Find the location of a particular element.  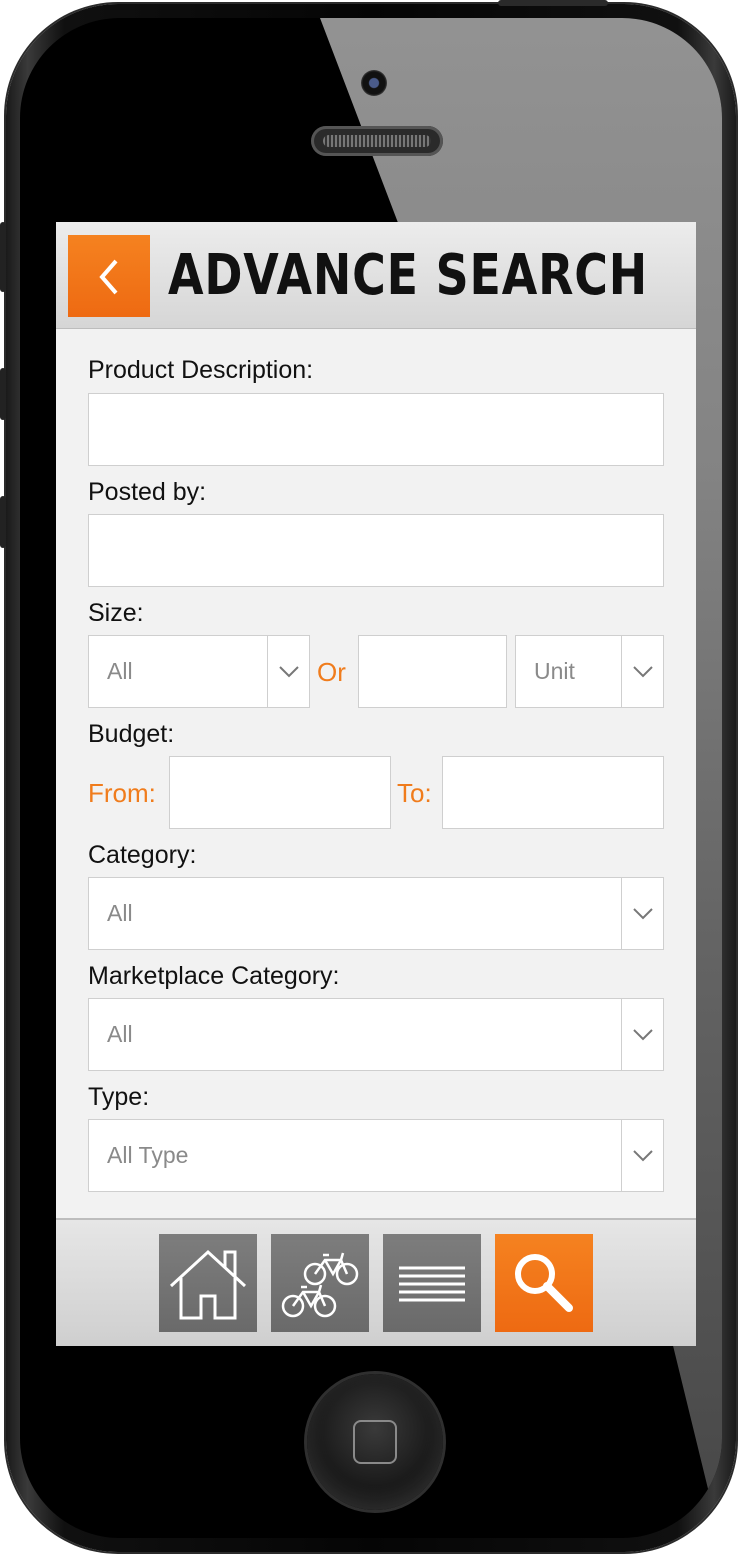

home-button-square-icon is located at coordinates (375, 1442).